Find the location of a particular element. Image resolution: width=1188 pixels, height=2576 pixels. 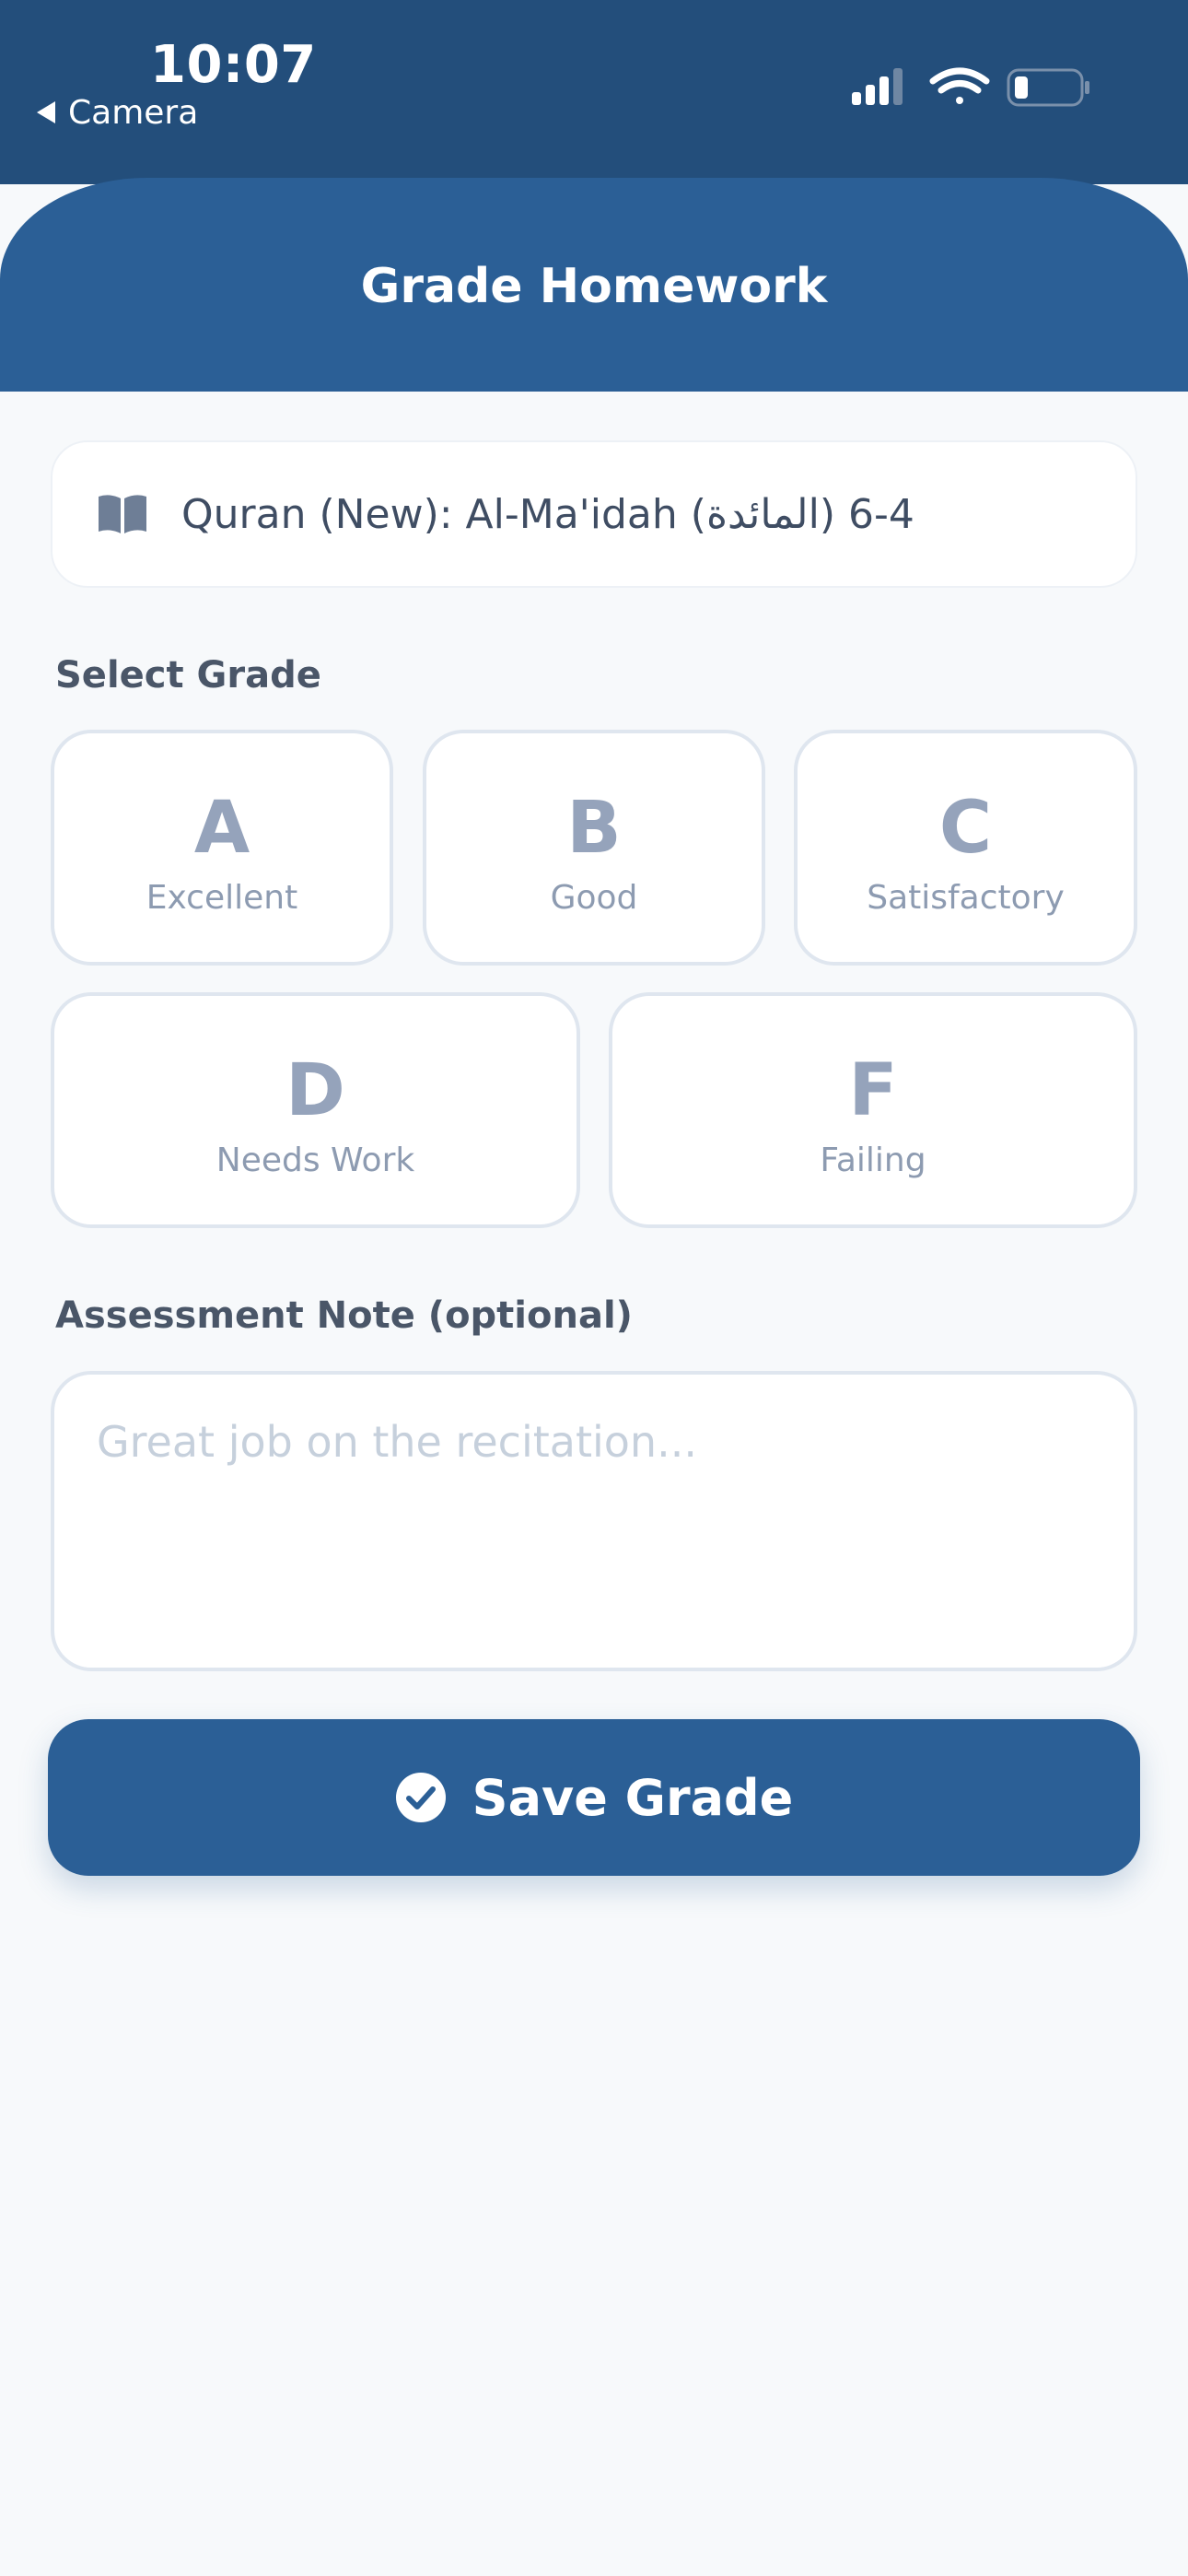

book-icon is located at coordinates (122, 514).